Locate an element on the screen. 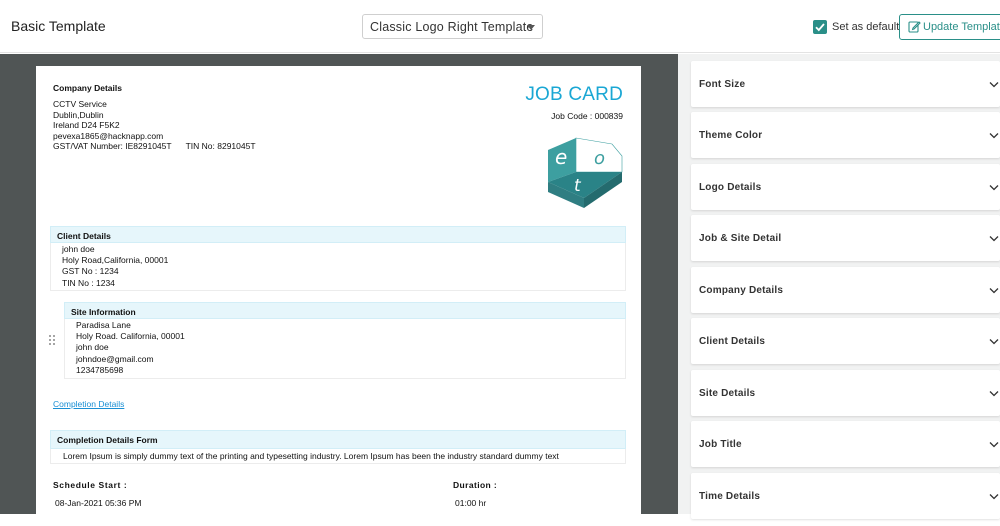  panel-item-label: Client Details is located at coordinates (732, 341).